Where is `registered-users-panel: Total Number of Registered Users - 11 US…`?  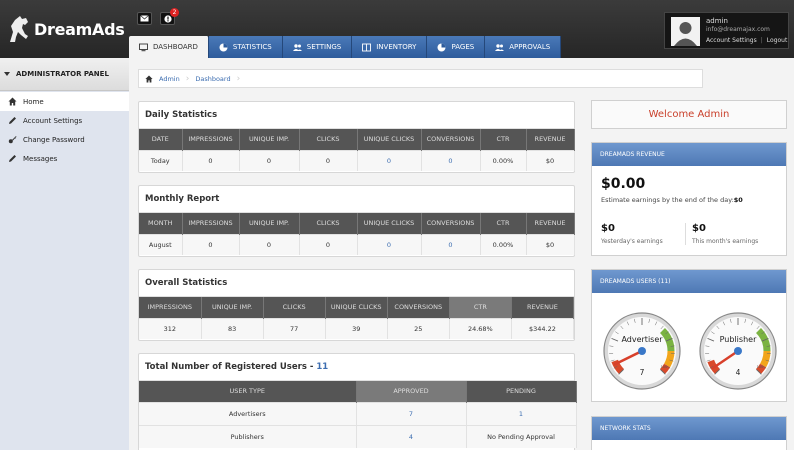 registered-users-panel: Total Number of Registered Users - 11 US… is located at coordinates (357, 401).